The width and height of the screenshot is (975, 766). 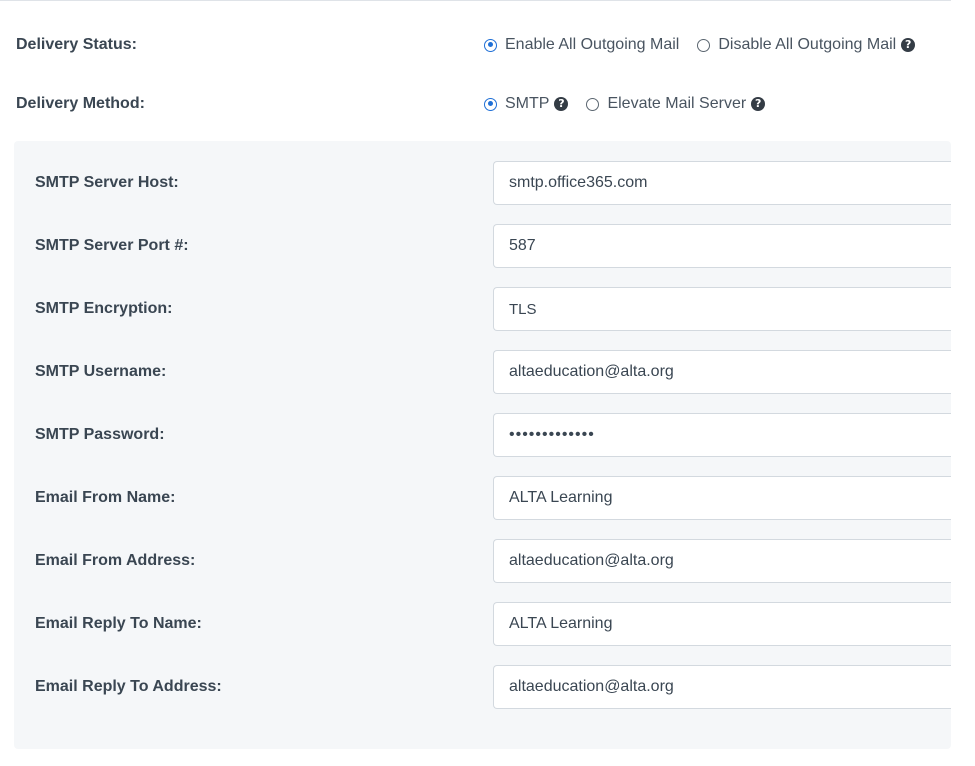 I want to click on email-from-name-label: Email From Name:, so click(x=105, y=497).